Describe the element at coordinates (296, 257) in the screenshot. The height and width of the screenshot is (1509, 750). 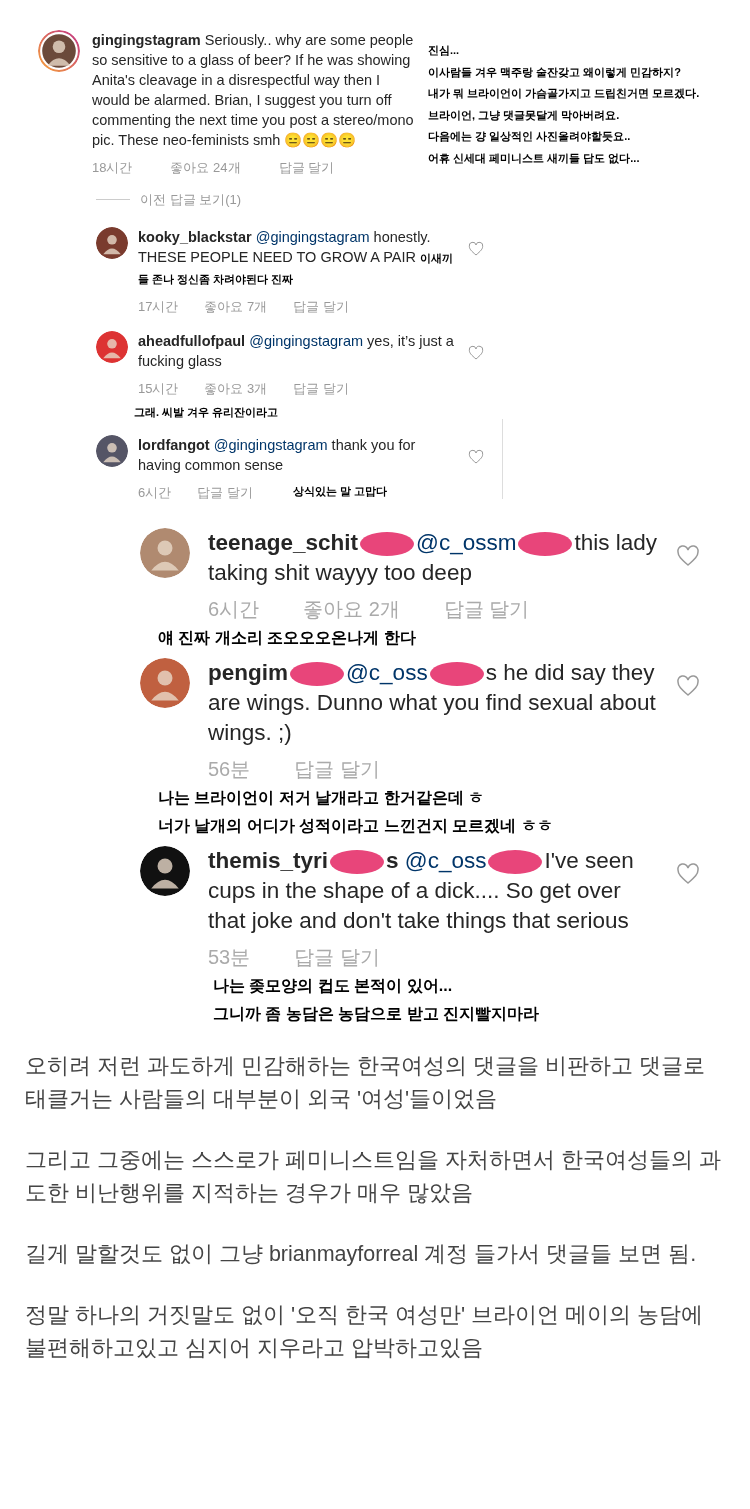
I see `comment-text: kooky_blackstar @gingingstagram honestly. THESE PEOPLE NEED TO GROW A PAIR 이새끼들 존나 정신좀 차려야된다 진짜` at that location.